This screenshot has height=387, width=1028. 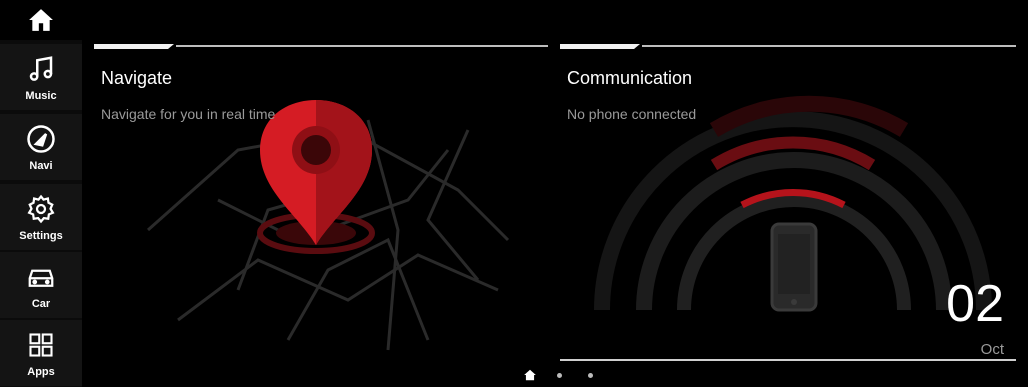 I want to click on communication-subtitle: No phone connected, so click(x=632, y=114).